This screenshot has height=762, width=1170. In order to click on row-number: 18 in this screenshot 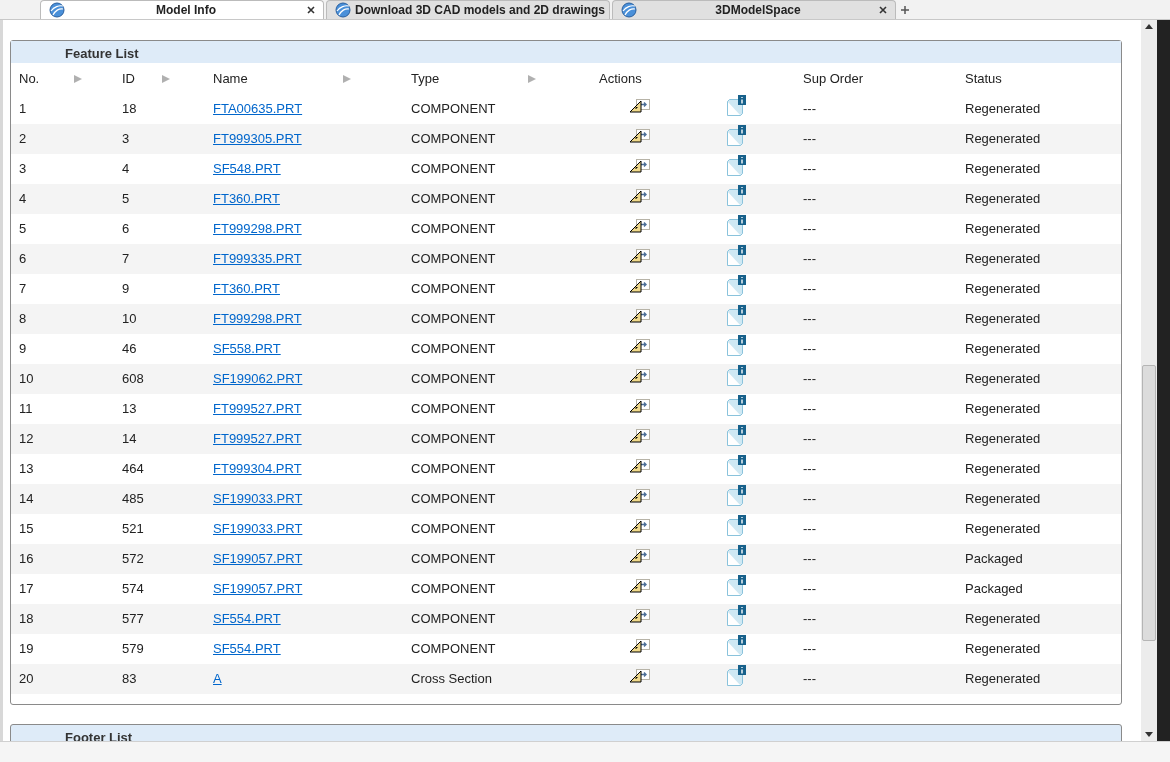, I will do `click(26, 619)`.